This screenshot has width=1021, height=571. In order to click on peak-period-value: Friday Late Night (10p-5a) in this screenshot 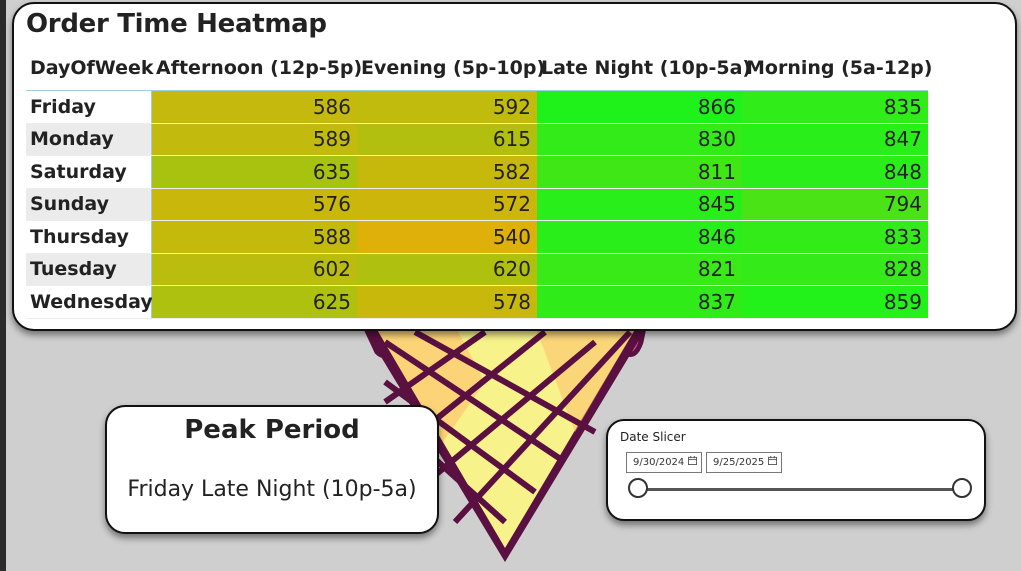, I will do `click(272, 489)`.